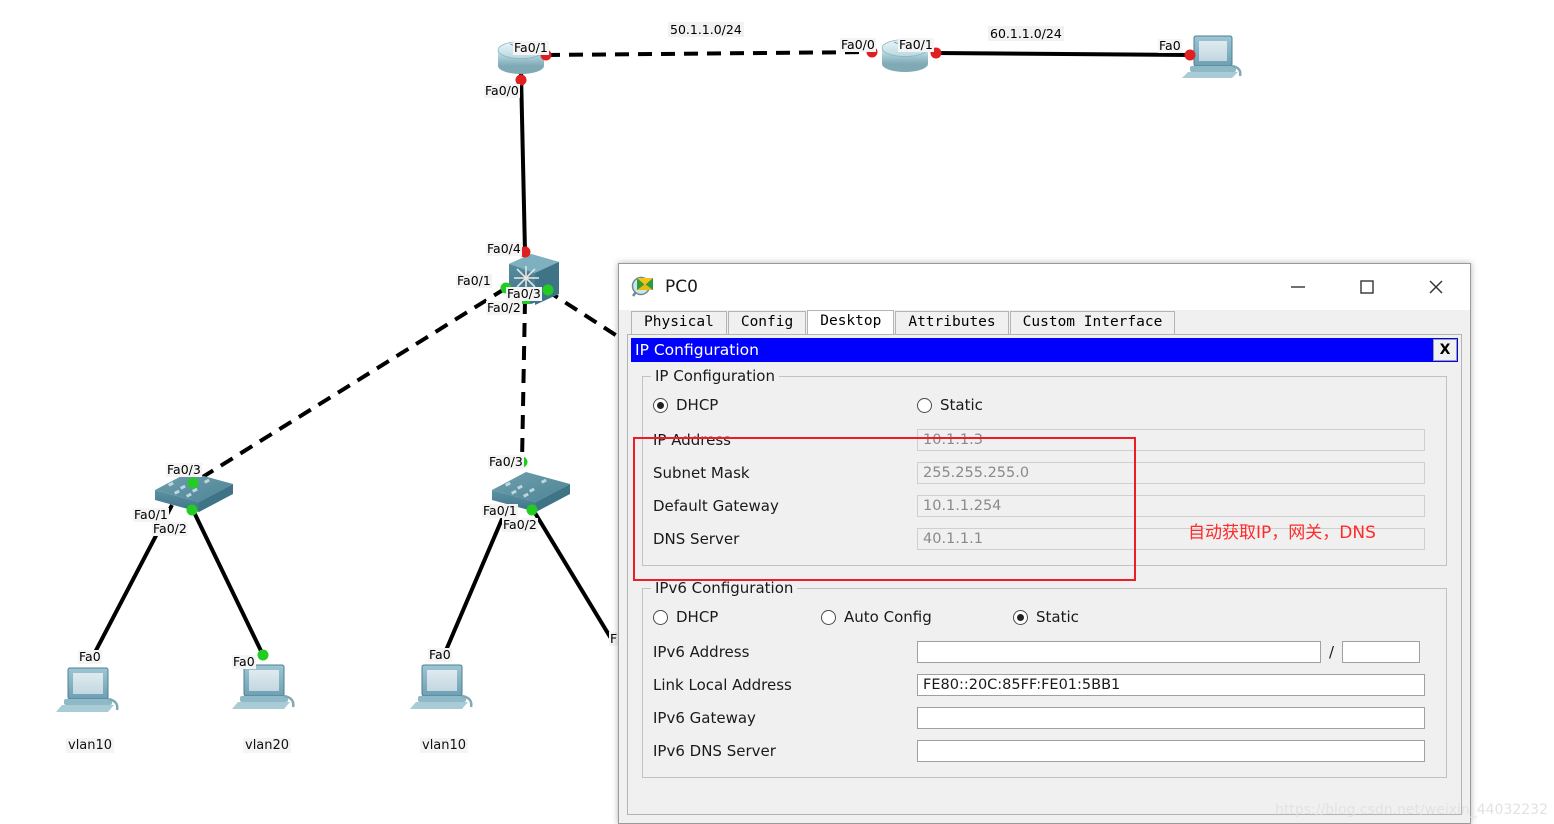 The image size is (1554, 824). I want to click on tab-custom-interface: Custom Interface, so click(1092, 322).